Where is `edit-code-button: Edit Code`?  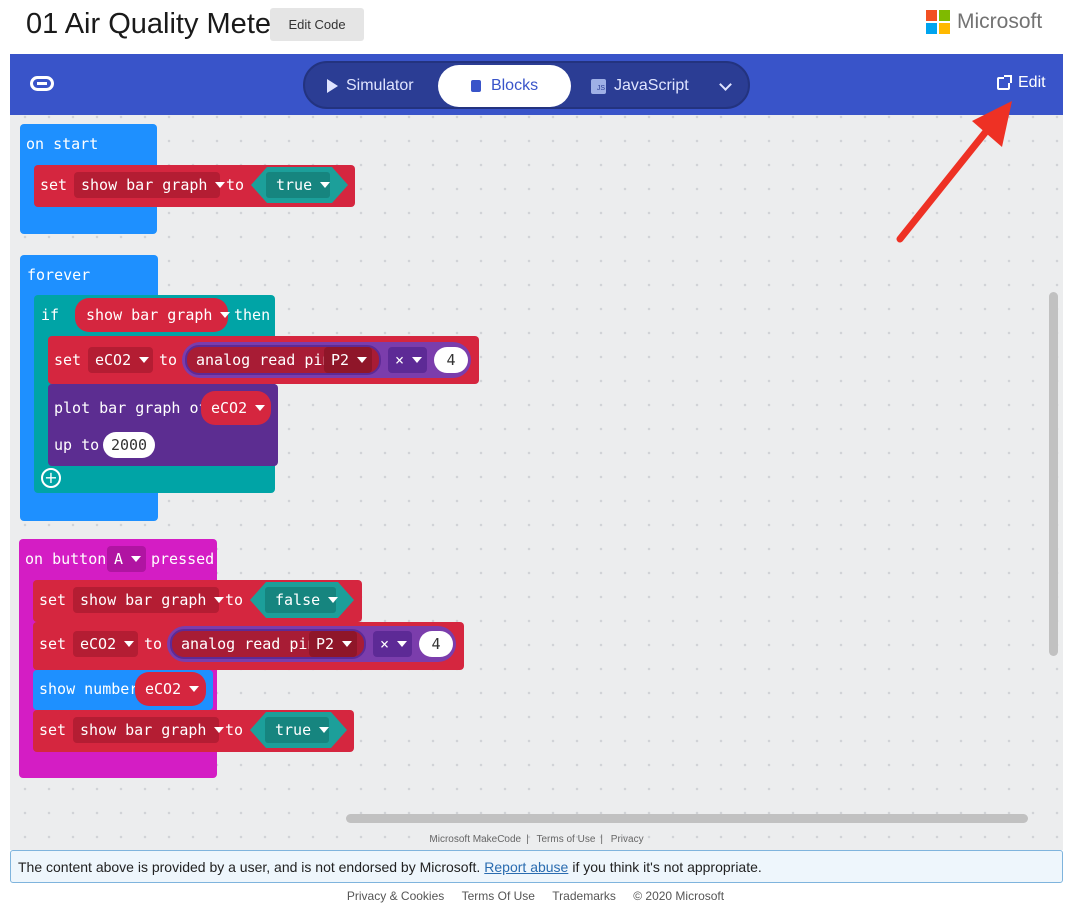
edit-code-button: Edit Code is located at coordinates (317, 24).